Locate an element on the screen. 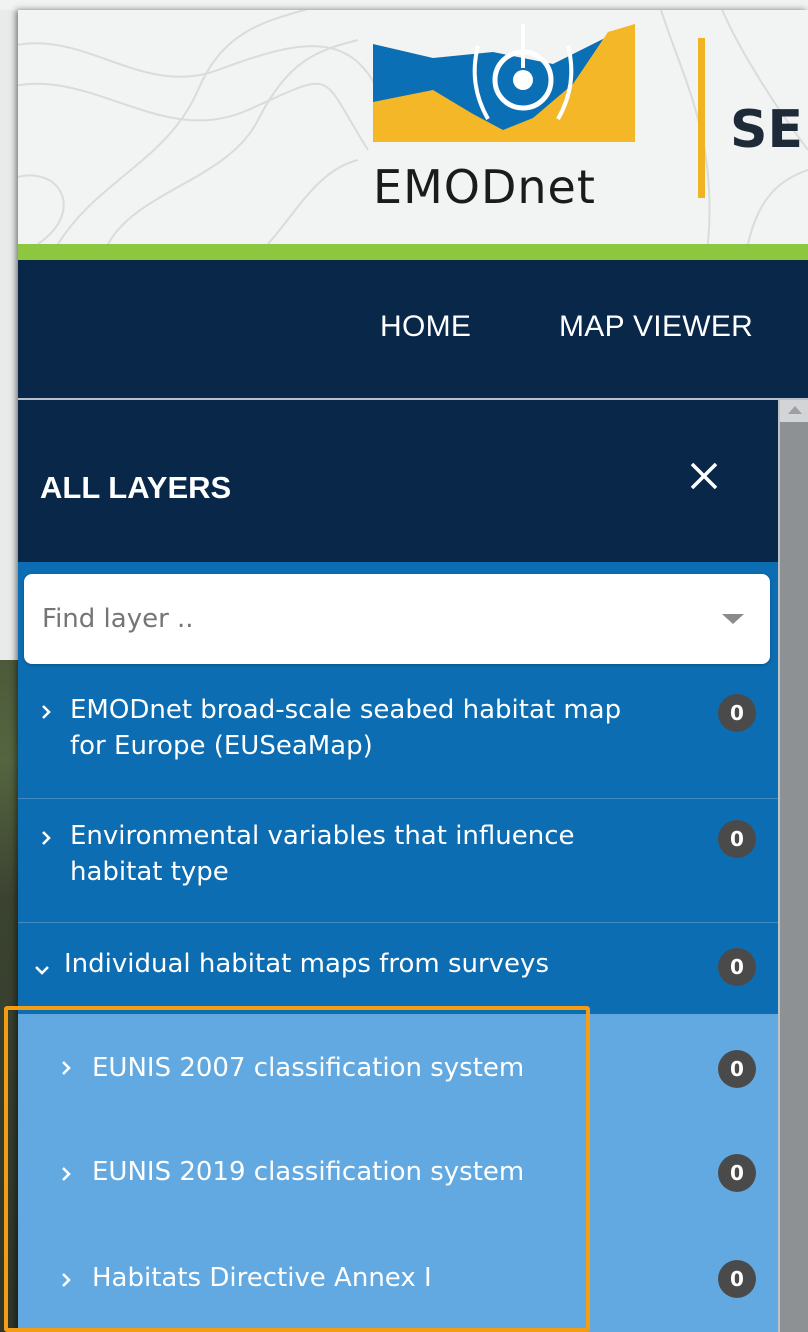 This screenshot has width=808, height=1332. window-top-edge is located at coordinates (404, 5).